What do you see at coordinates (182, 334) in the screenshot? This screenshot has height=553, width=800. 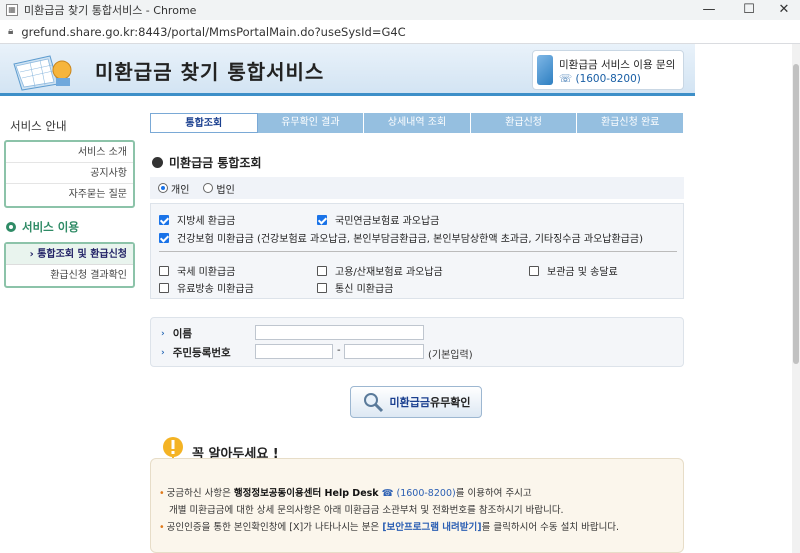 I see `name-label-text: 이름` at bounding box center [182, 334].